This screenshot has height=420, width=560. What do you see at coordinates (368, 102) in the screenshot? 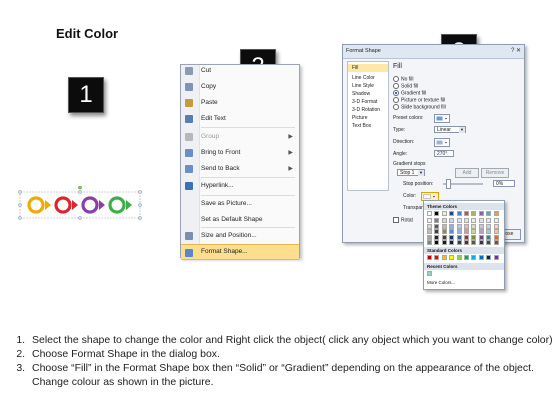
I see `nav-item-3d-format: 3-D Format` at bounding box center [368, 102].